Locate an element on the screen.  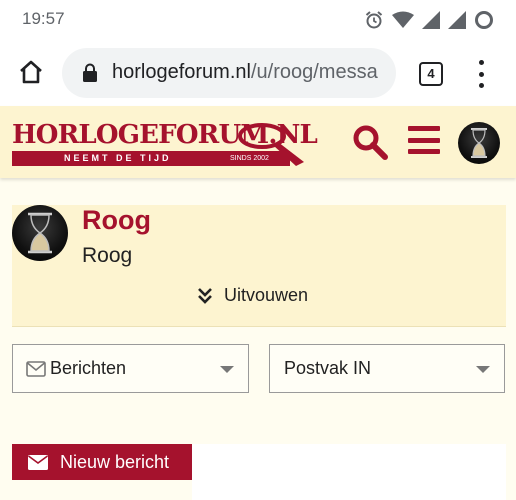
profile-avatar is located at coordinates (40, 233).